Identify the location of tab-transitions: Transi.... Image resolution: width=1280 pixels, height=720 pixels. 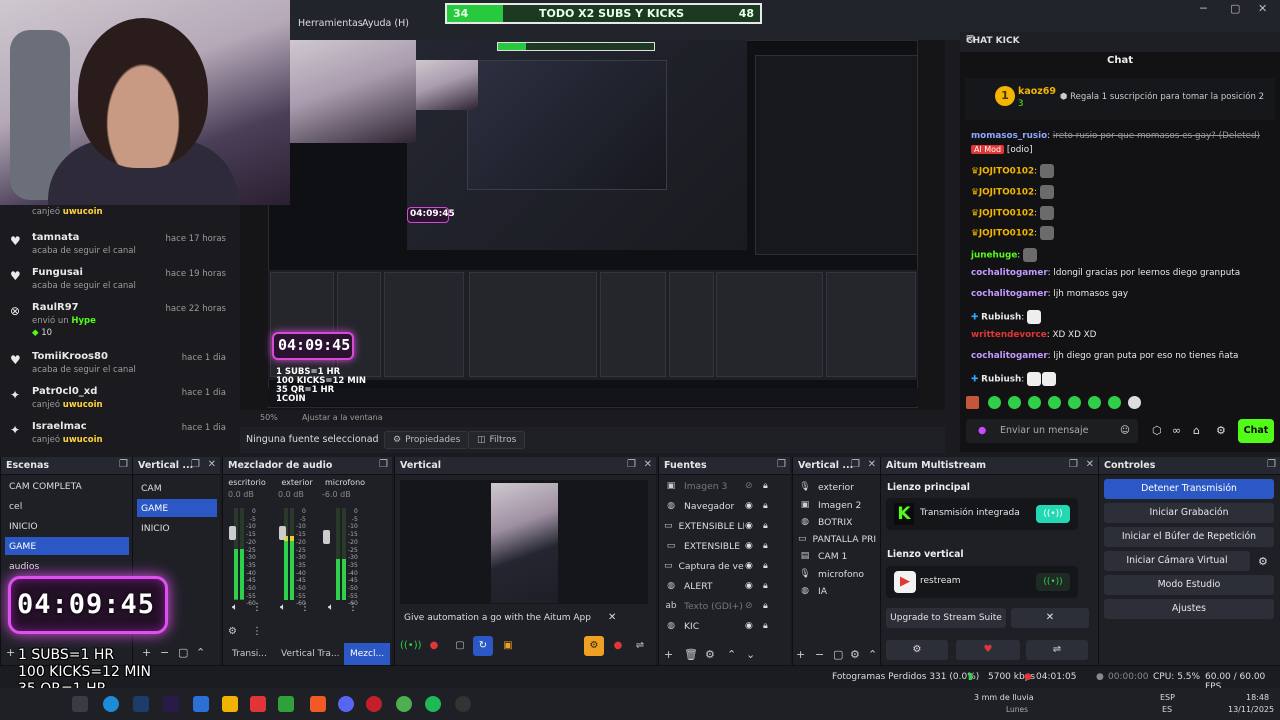
(249, 654).